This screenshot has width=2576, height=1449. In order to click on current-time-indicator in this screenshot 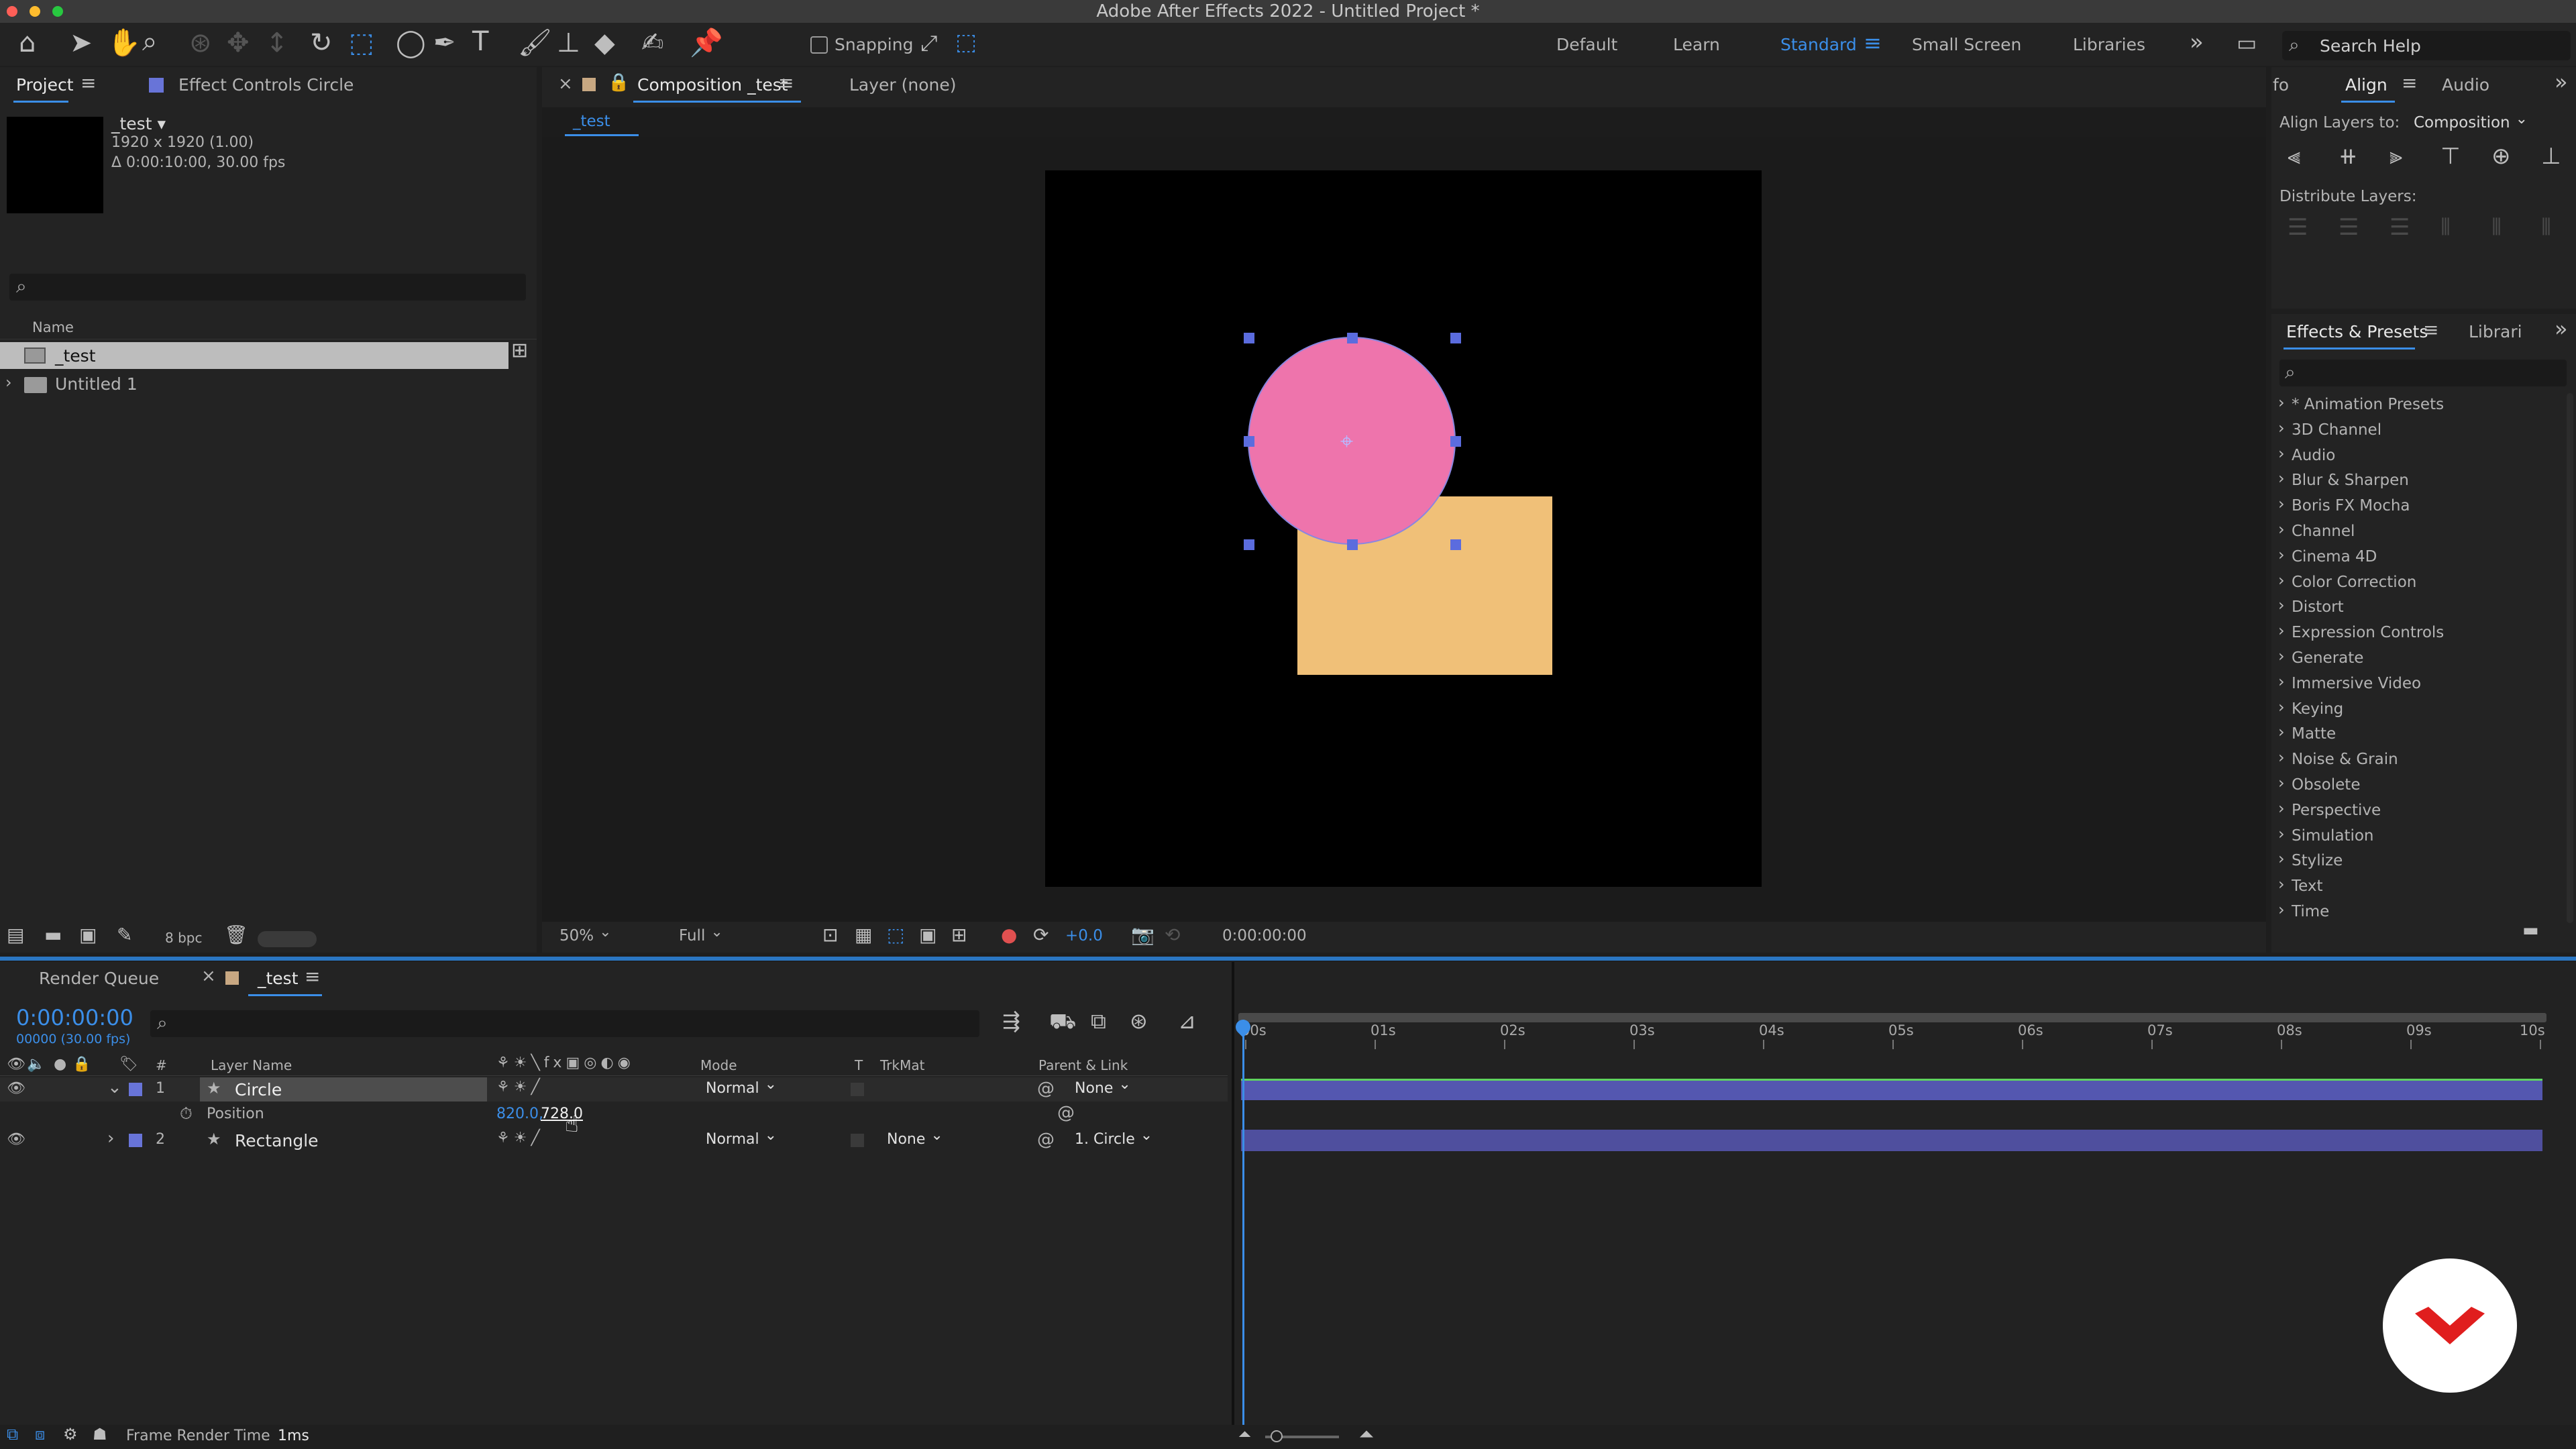, I will do `click(1243, 1222)`.